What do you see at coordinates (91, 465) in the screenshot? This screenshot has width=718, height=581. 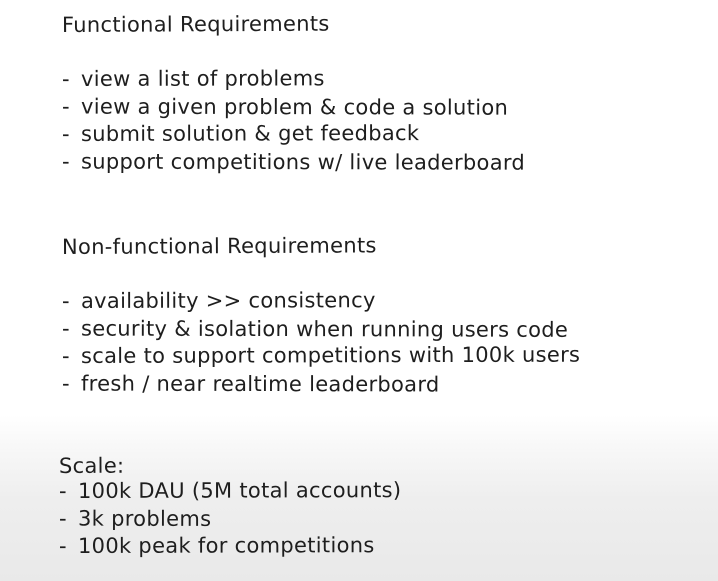 I see `scale-heading: Scale:` at bounding box center [91, 465].